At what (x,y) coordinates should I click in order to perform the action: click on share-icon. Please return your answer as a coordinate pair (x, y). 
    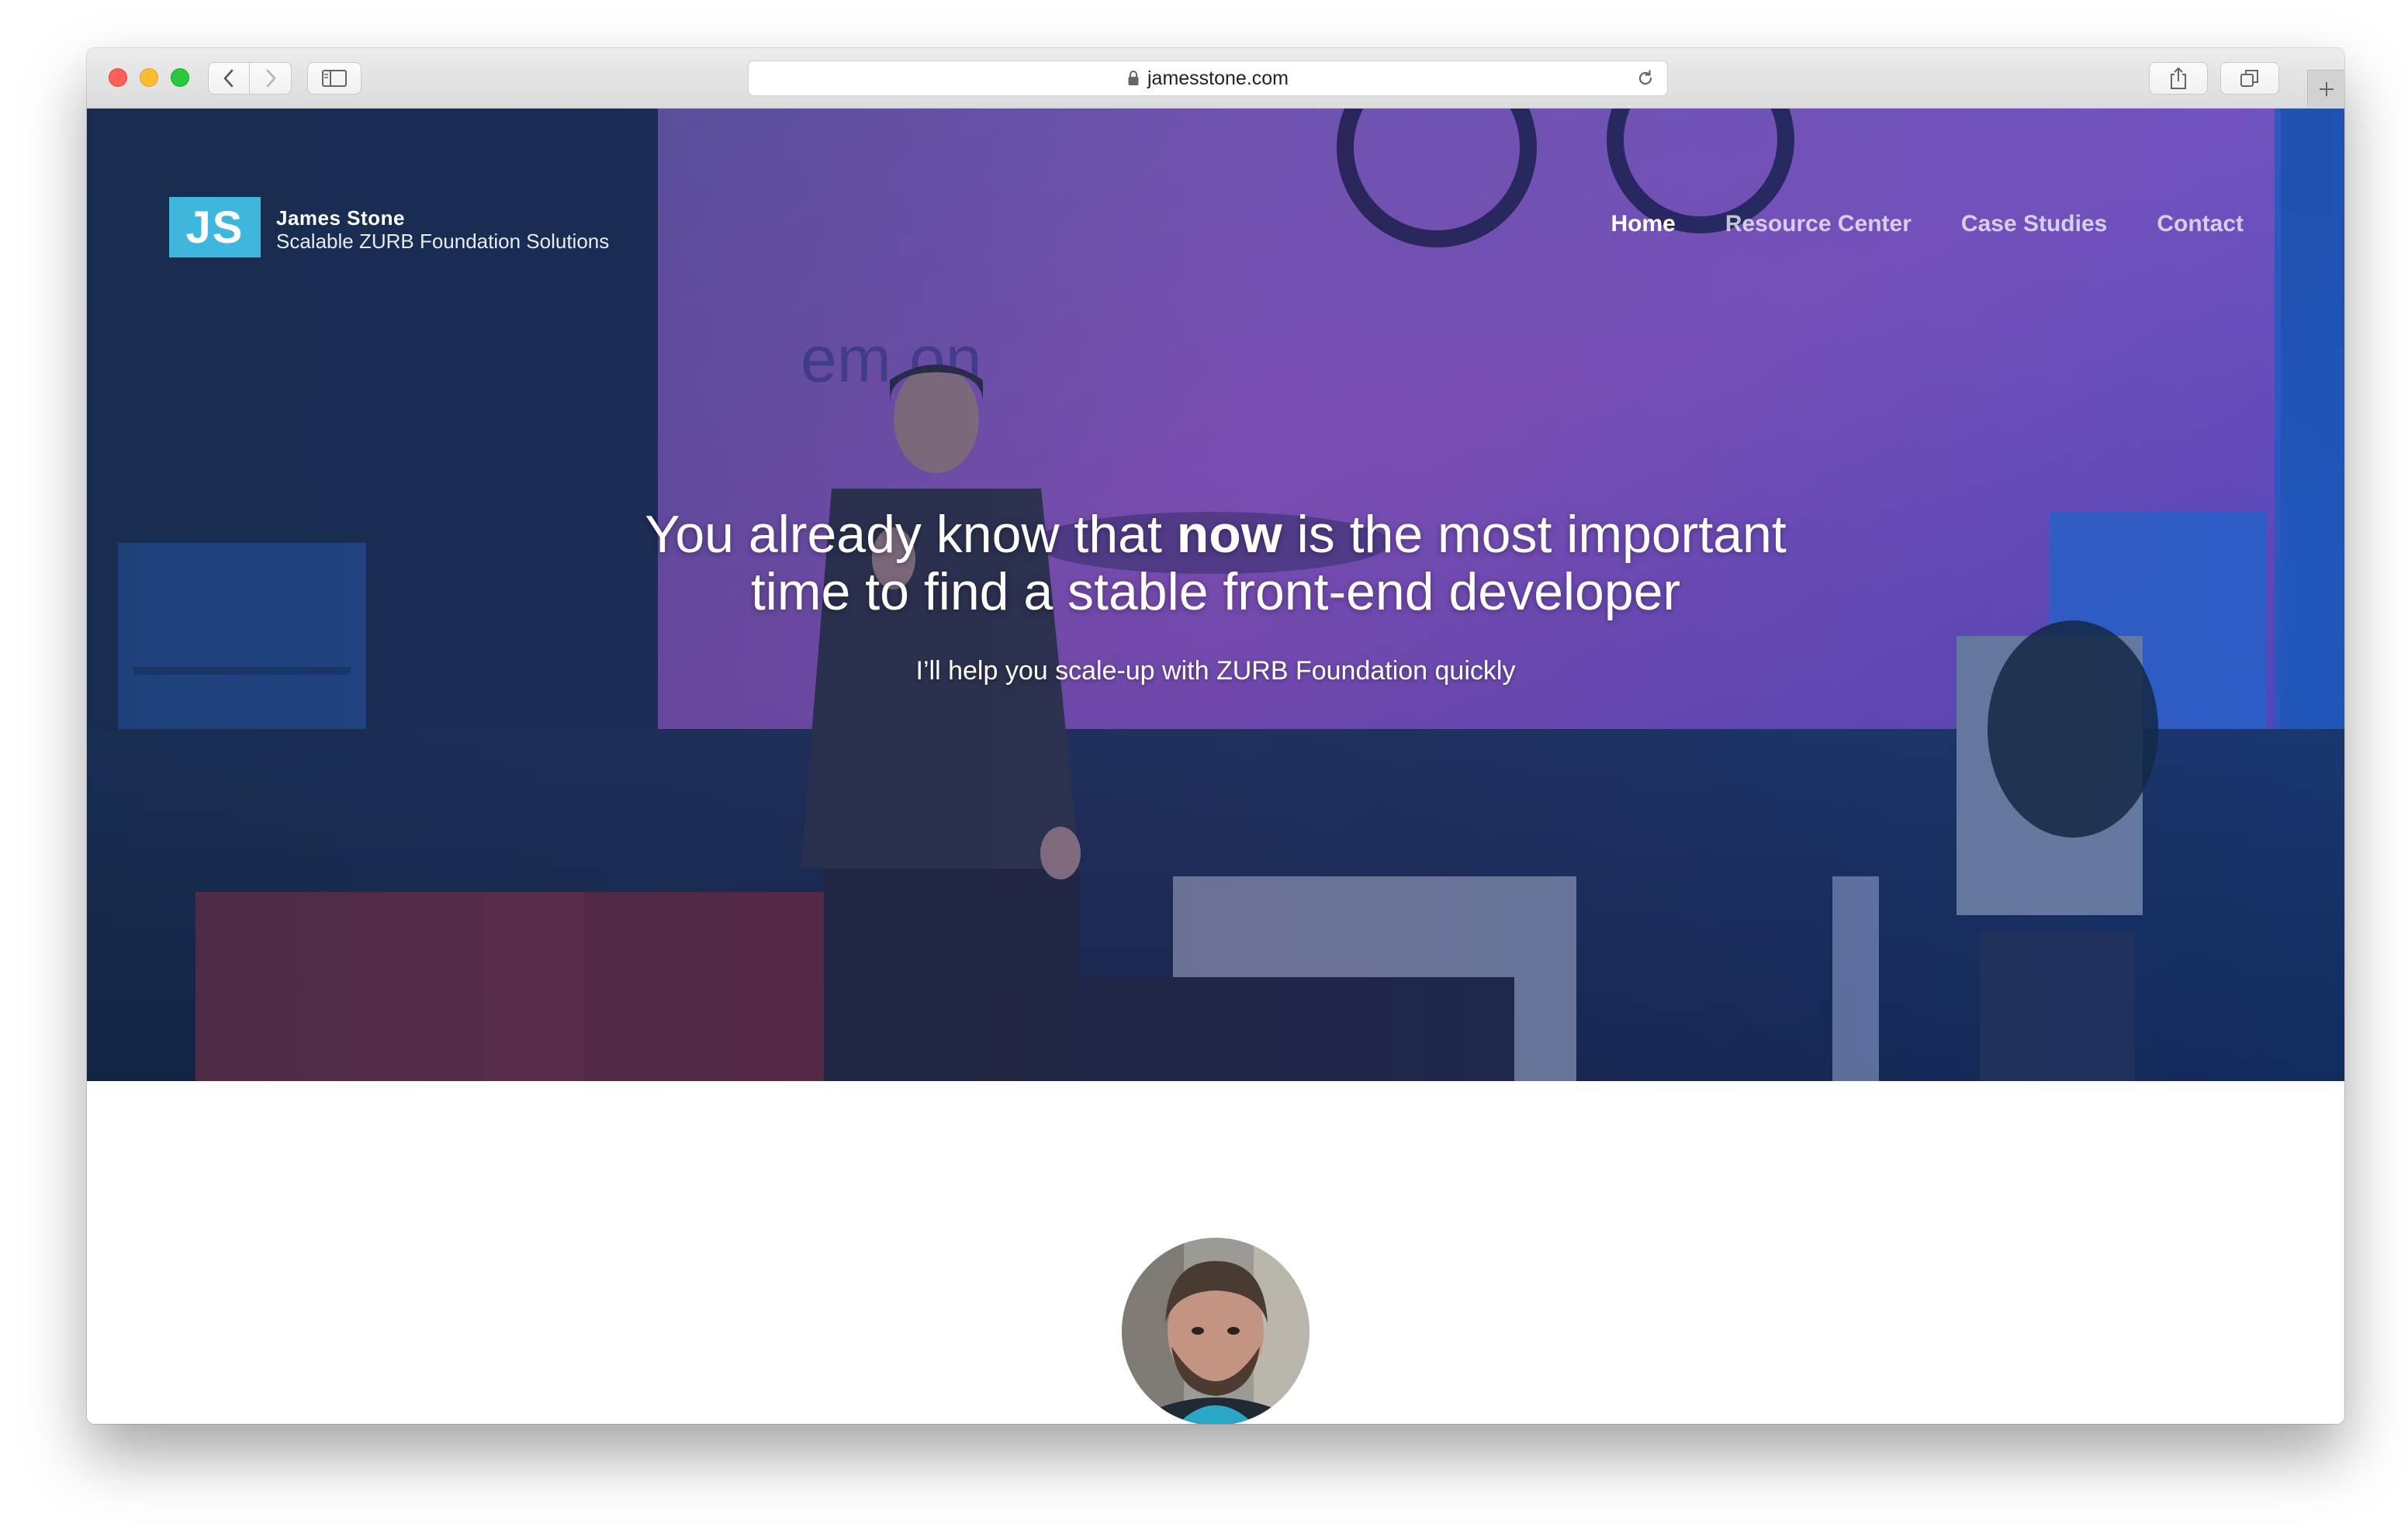
    Looking at the image, I should click on (2178, 78).